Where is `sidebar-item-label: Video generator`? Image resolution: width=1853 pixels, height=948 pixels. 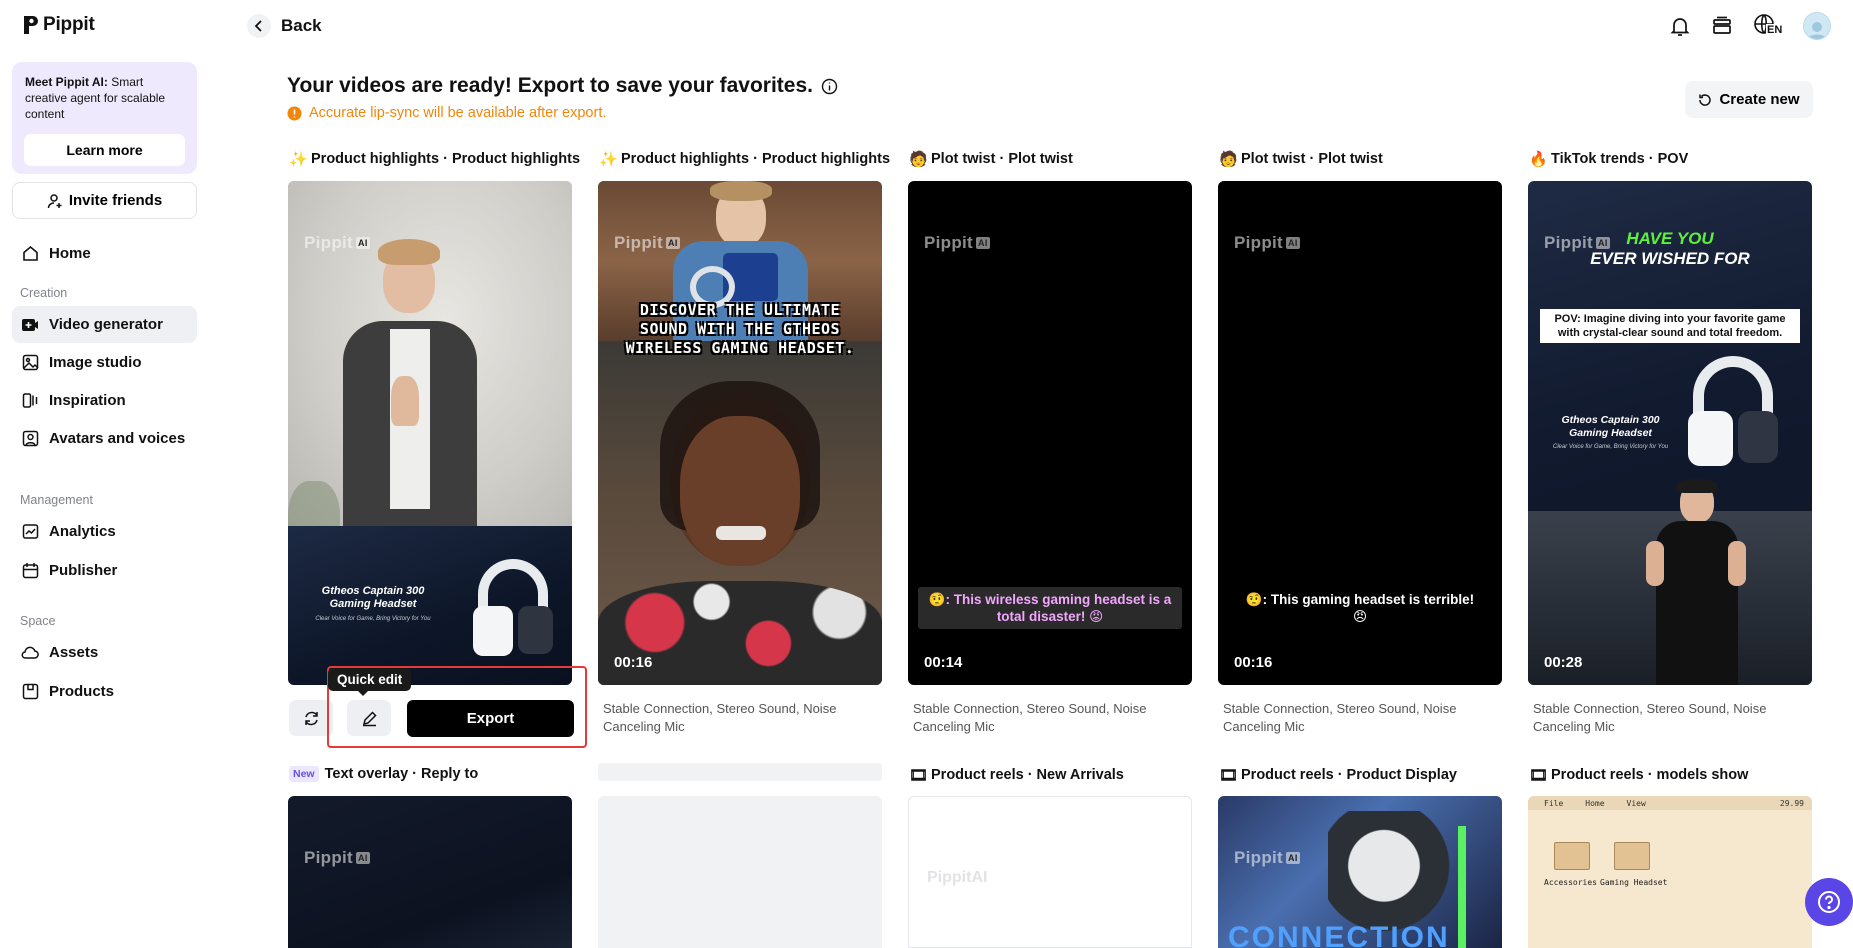
sidebar-item-label: Video generator is located at coordinates (106, 324).